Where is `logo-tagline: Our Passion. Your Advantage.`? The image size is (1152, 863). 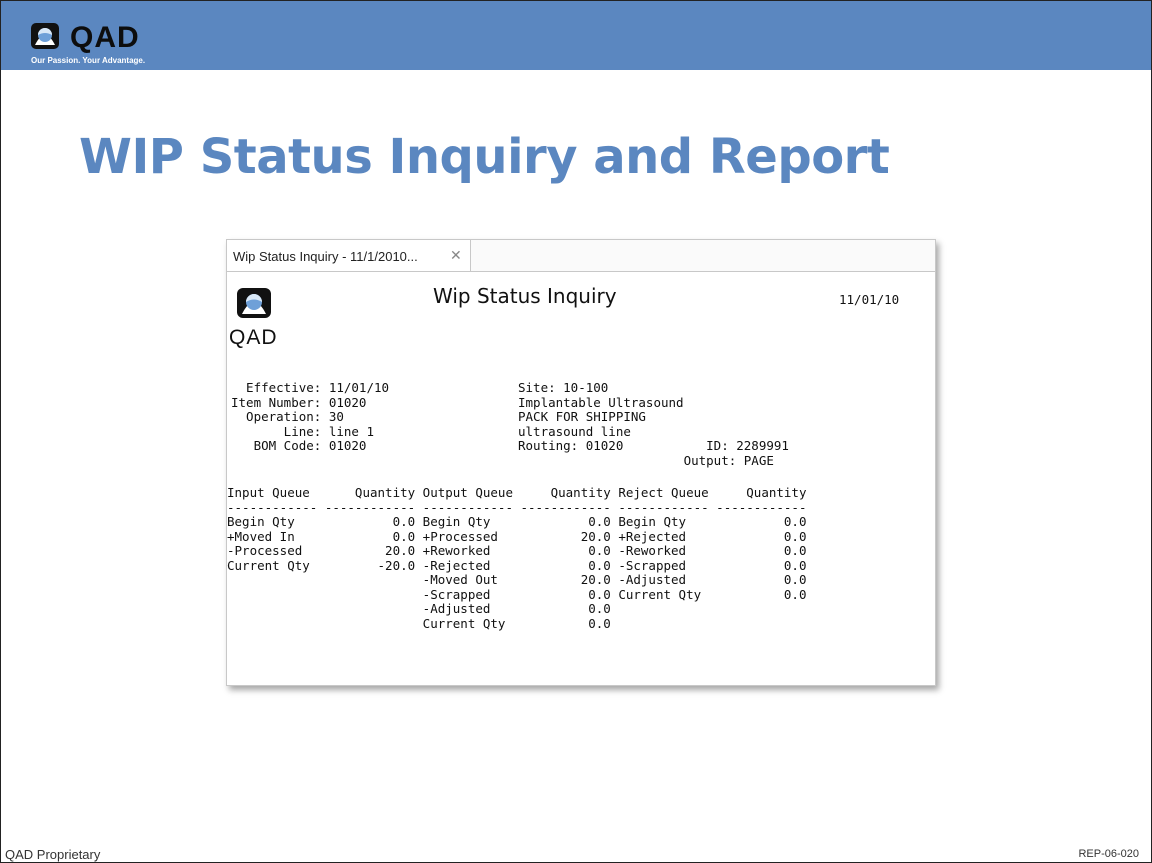
logo-tagline: Our Passion. Your Advantage. is located at coordinates (88, 60).